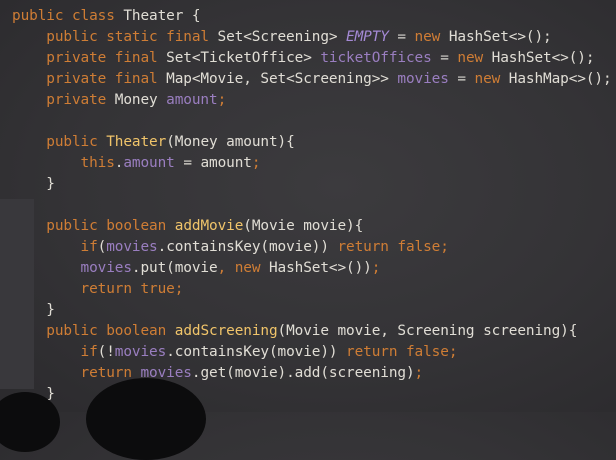 Image resolution: width=616 pixels, height=460 pixels. I want to click on code-line: return movies.get(movie).add(screening);, so click(314, 373).